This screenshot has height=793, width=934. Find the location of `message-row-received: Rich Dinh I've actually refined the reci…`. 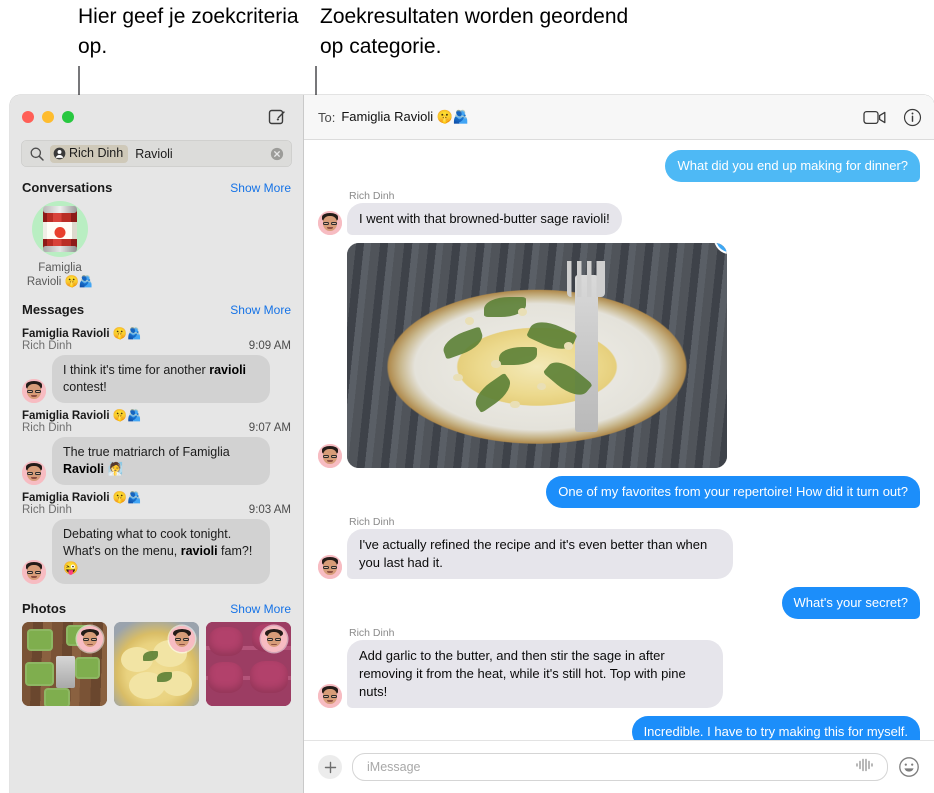

message-row-received: Rich Dinh I've actually refined the reci… is located at coordinates (619, 547).